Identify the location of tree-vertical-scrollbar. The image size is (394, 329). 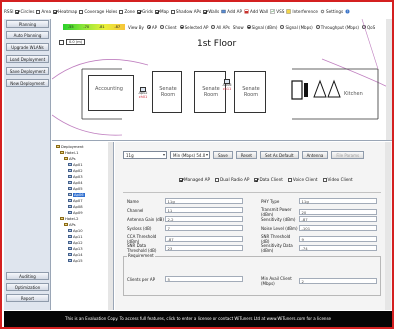
(110, 226).